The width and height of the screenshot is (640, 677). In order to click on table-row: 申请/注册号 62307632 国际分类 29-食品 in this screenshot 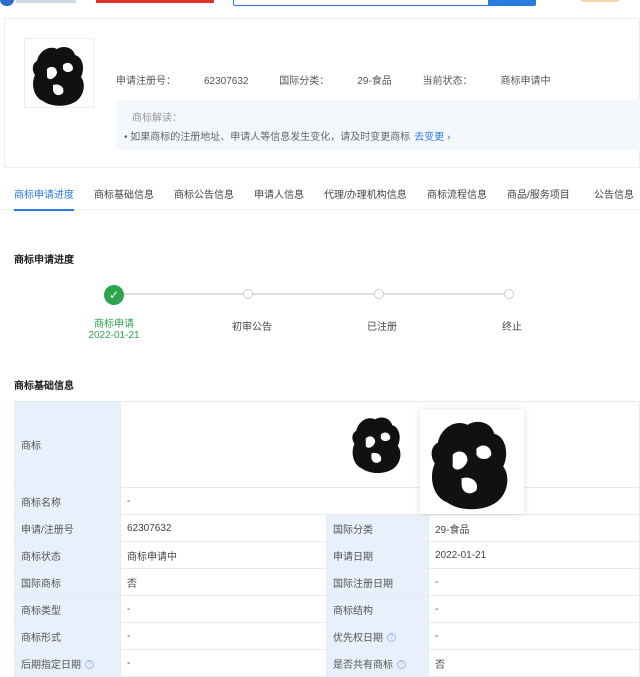, I will do `click(327, 528)`.